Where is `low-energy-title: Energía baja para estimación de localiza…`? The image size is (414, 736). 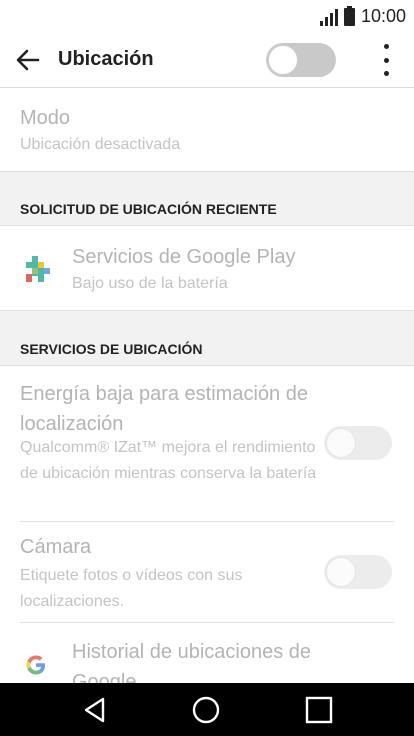
low-energy-title: Energía baja para estimación de localiza… is located at coordinates (164, 409).